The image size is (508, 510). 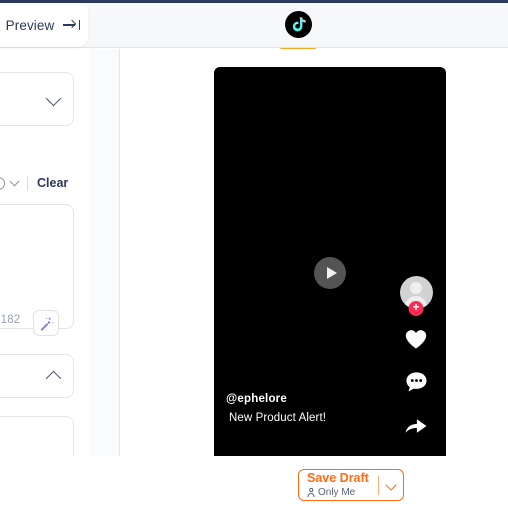 What do you see at coordinates (254, 483) in the screenshot?
I see `footer-action-bar: Save Draft Only Me Schedule` at bounding box center [254, 483].